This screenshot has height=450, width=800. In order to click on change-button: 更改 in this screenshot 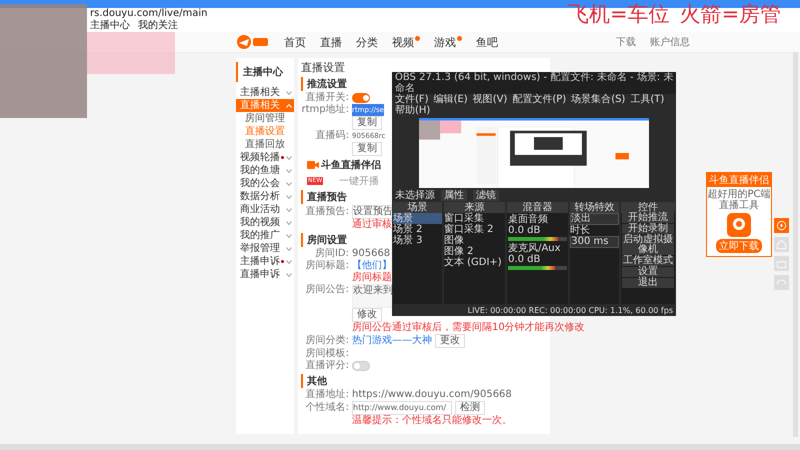, I will do `click(450, 341)`.